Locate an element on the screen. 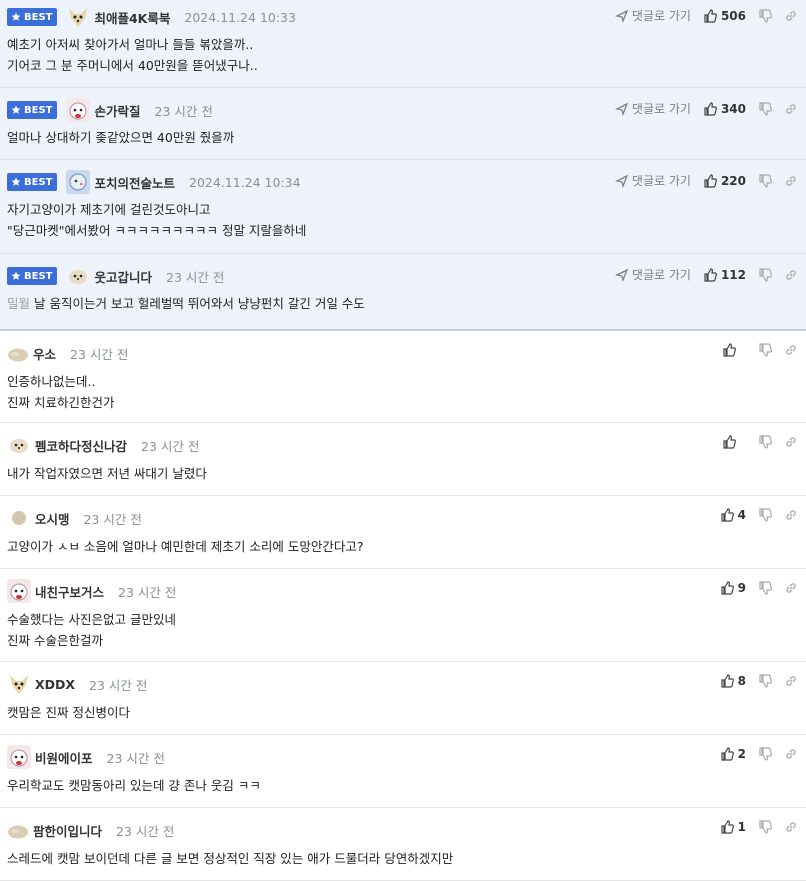 Image resolution: width=806 pixels, height=883 pixels. comment: XDDX 23 시간 전 8 캣맘은 진짜 정신병이다 is located at coordinates (403, 698).